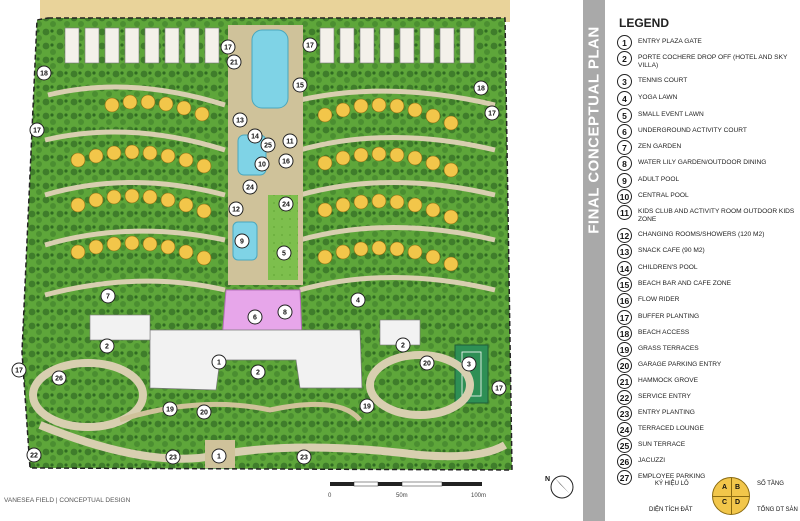 The width and height of the screenshot is (800, 521). I want to click on legend-label: ENTRY PLAZA GATE, so click(670, 41).